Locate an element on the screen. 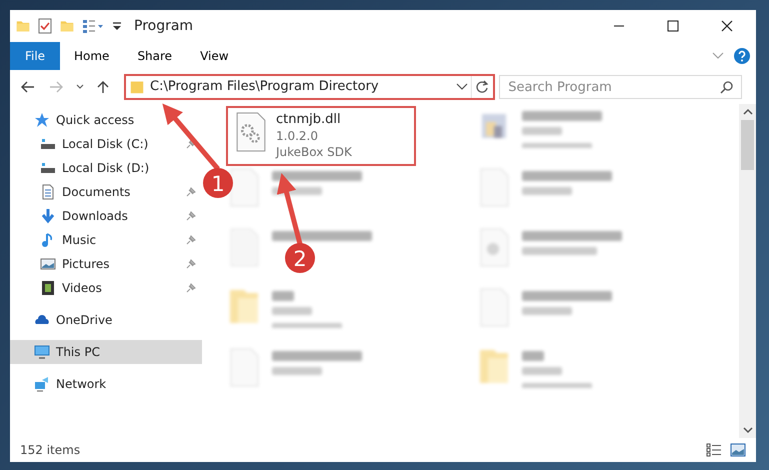 This screenshot has height=470, width=769. forward-arrow-icon is located at coordinates (56, 87).